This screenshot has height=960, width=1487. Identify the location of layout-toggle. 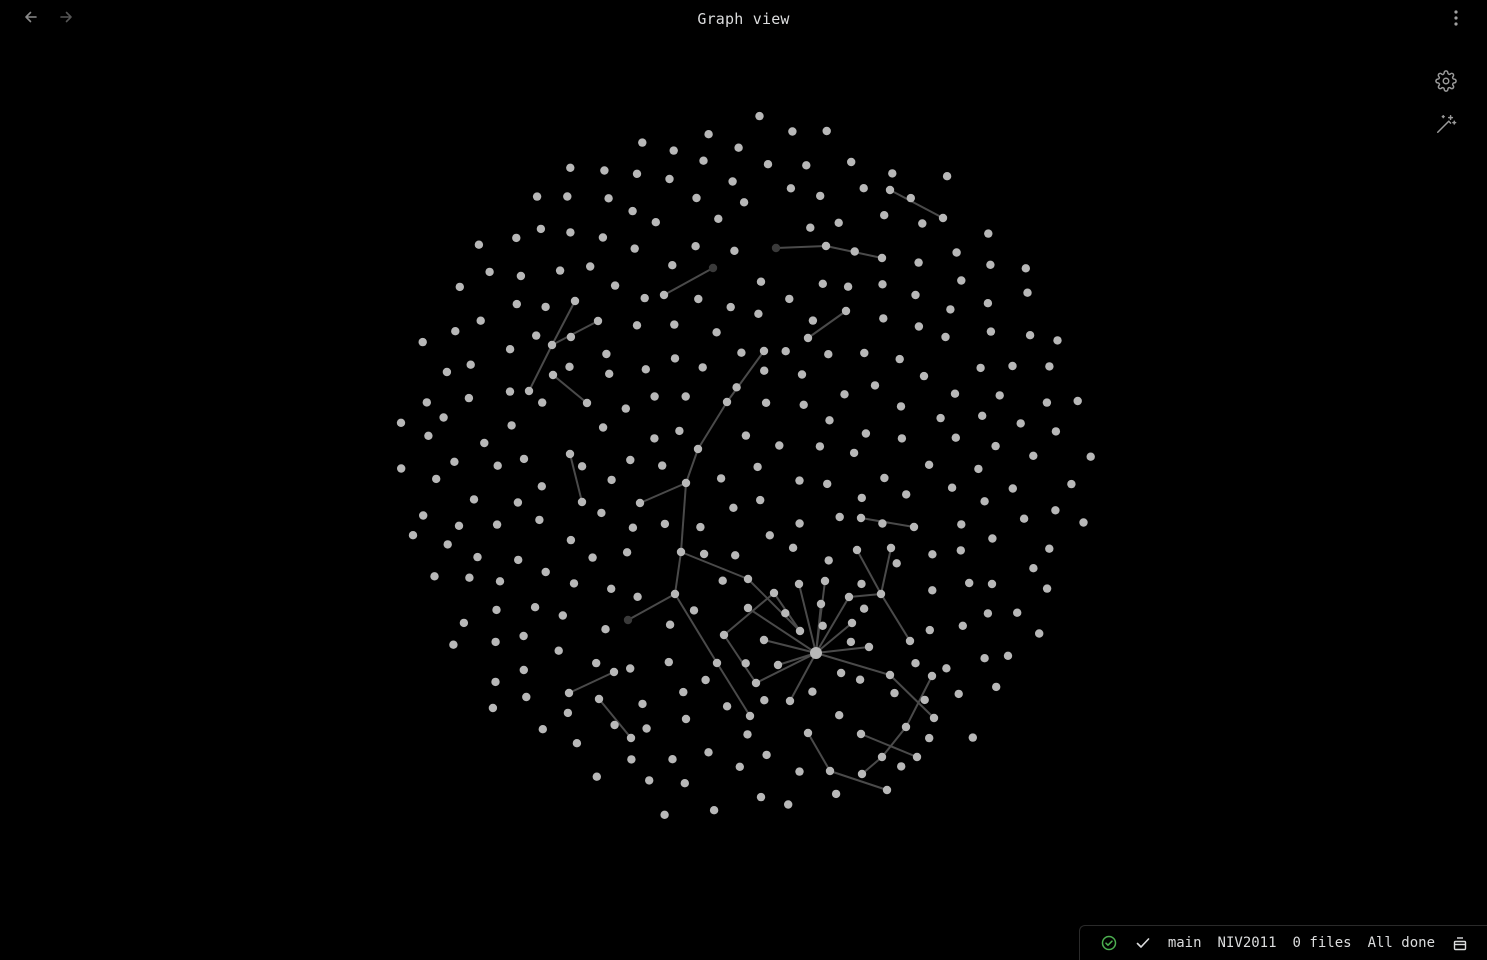
(1460, 943).